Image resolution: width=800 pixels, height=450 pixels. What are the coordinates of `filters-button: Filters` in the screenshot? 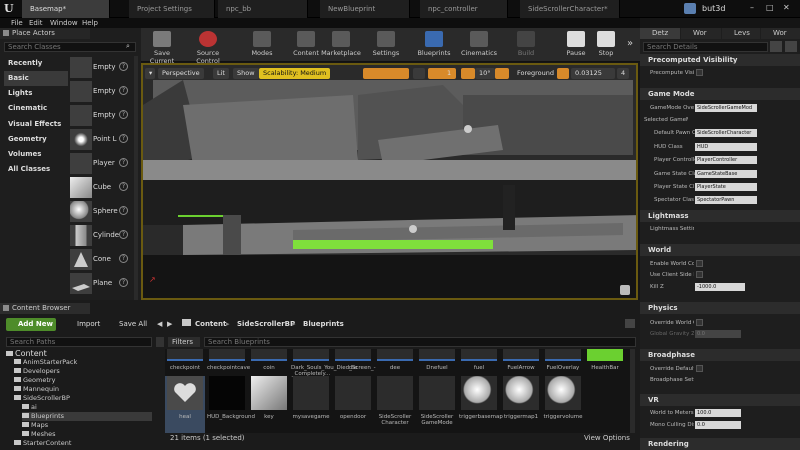 It's located at (184, 342).